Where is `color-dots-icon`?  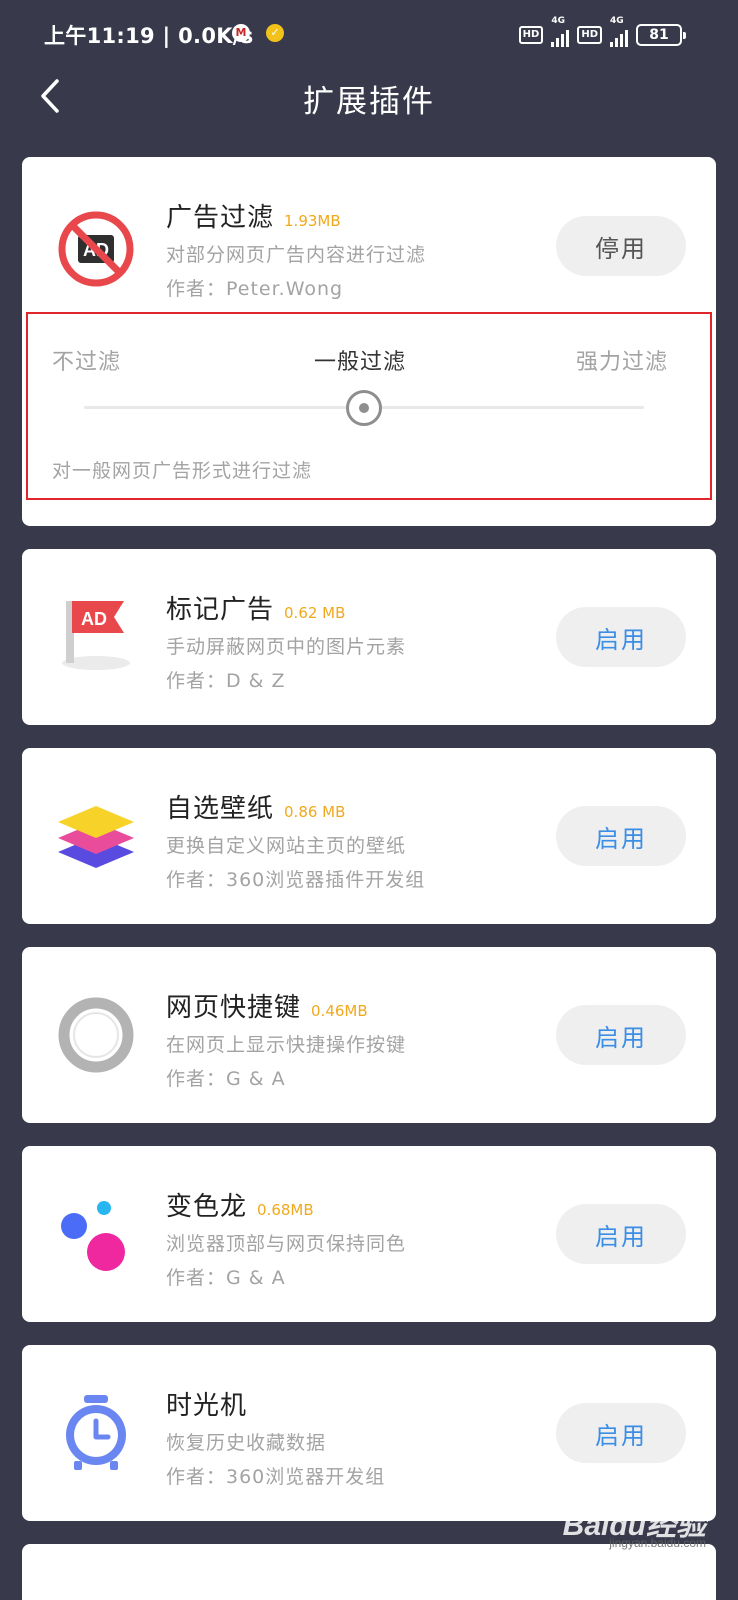 color-dots-icon is located at coordinates (93, 1236).